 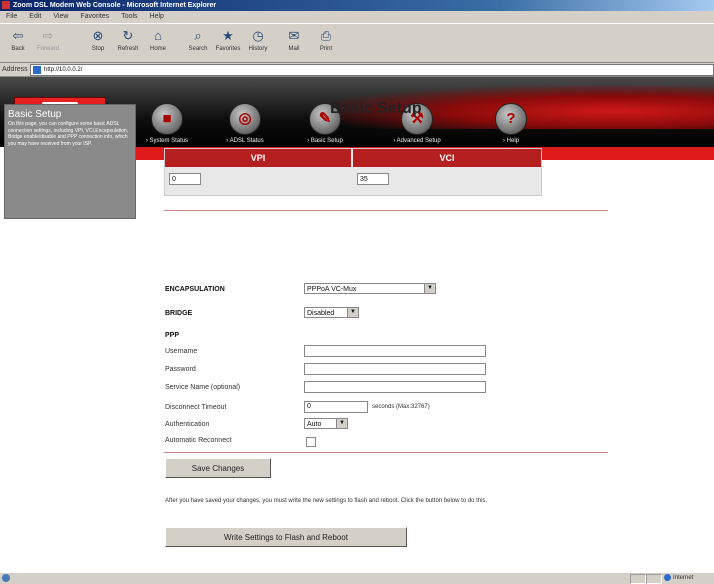 I want to click on disconnect-timeout-hint: seconds (Max:32767), so click(x=401, y=407).